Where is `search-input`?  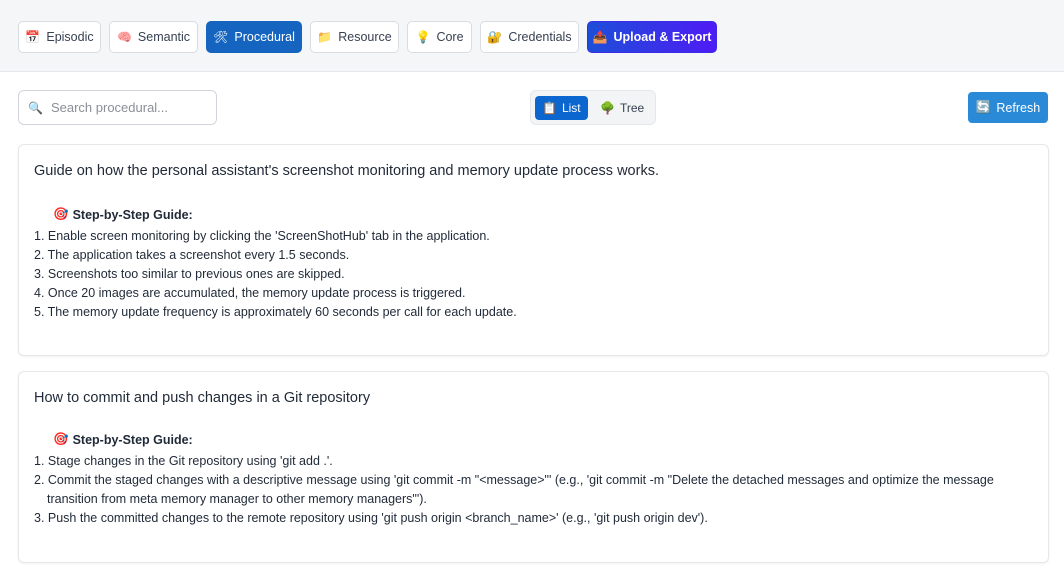 search-input is located at coordinates (130, 107).